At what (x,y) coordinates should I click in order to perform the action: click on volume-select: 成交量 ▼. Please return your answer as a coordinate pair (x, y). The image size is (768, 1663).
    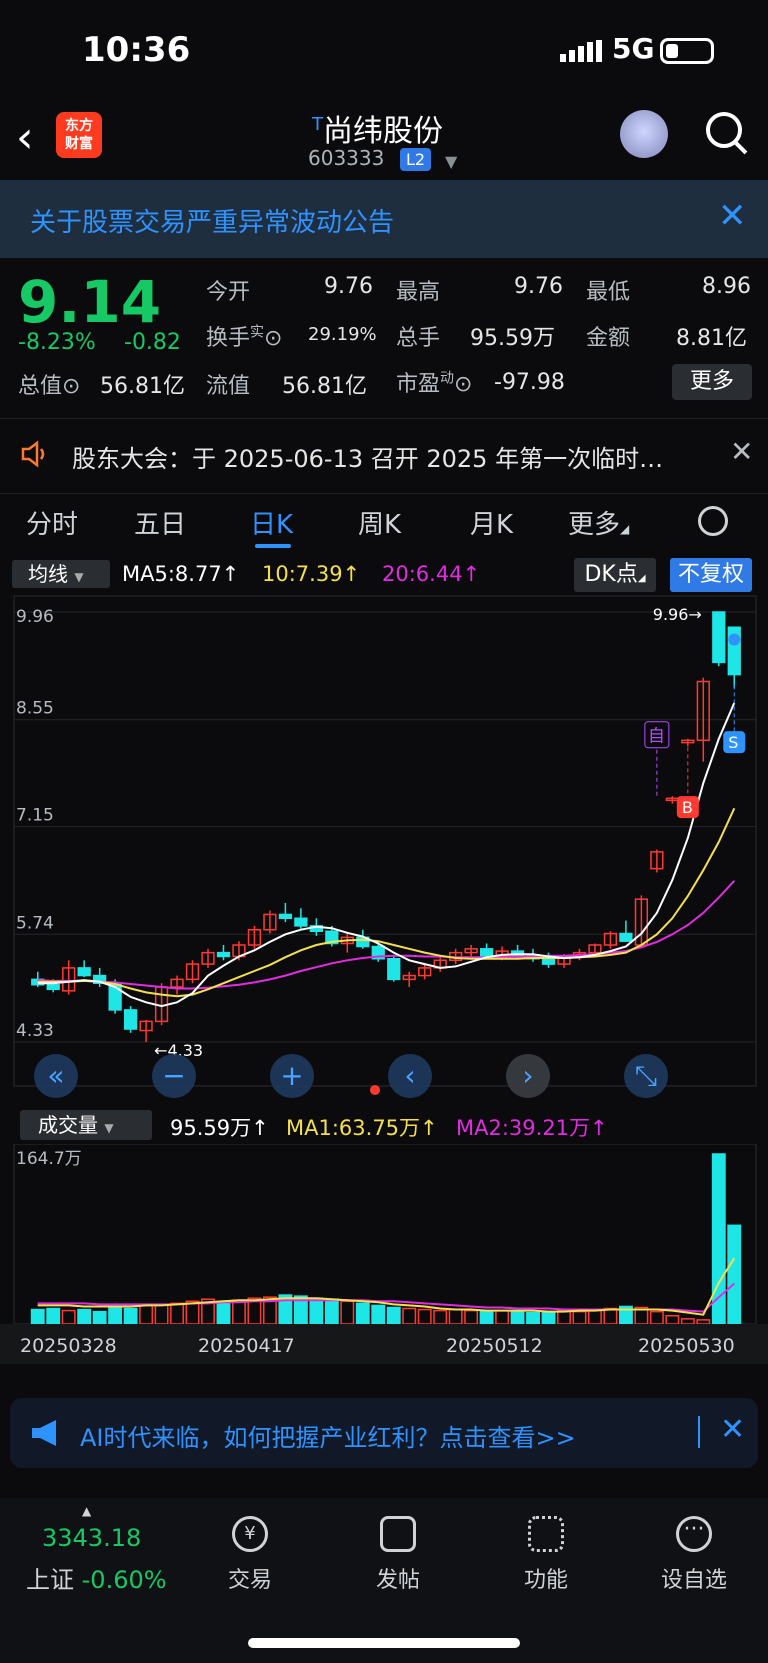
    Looking at the image, I should click on (86, 1125).